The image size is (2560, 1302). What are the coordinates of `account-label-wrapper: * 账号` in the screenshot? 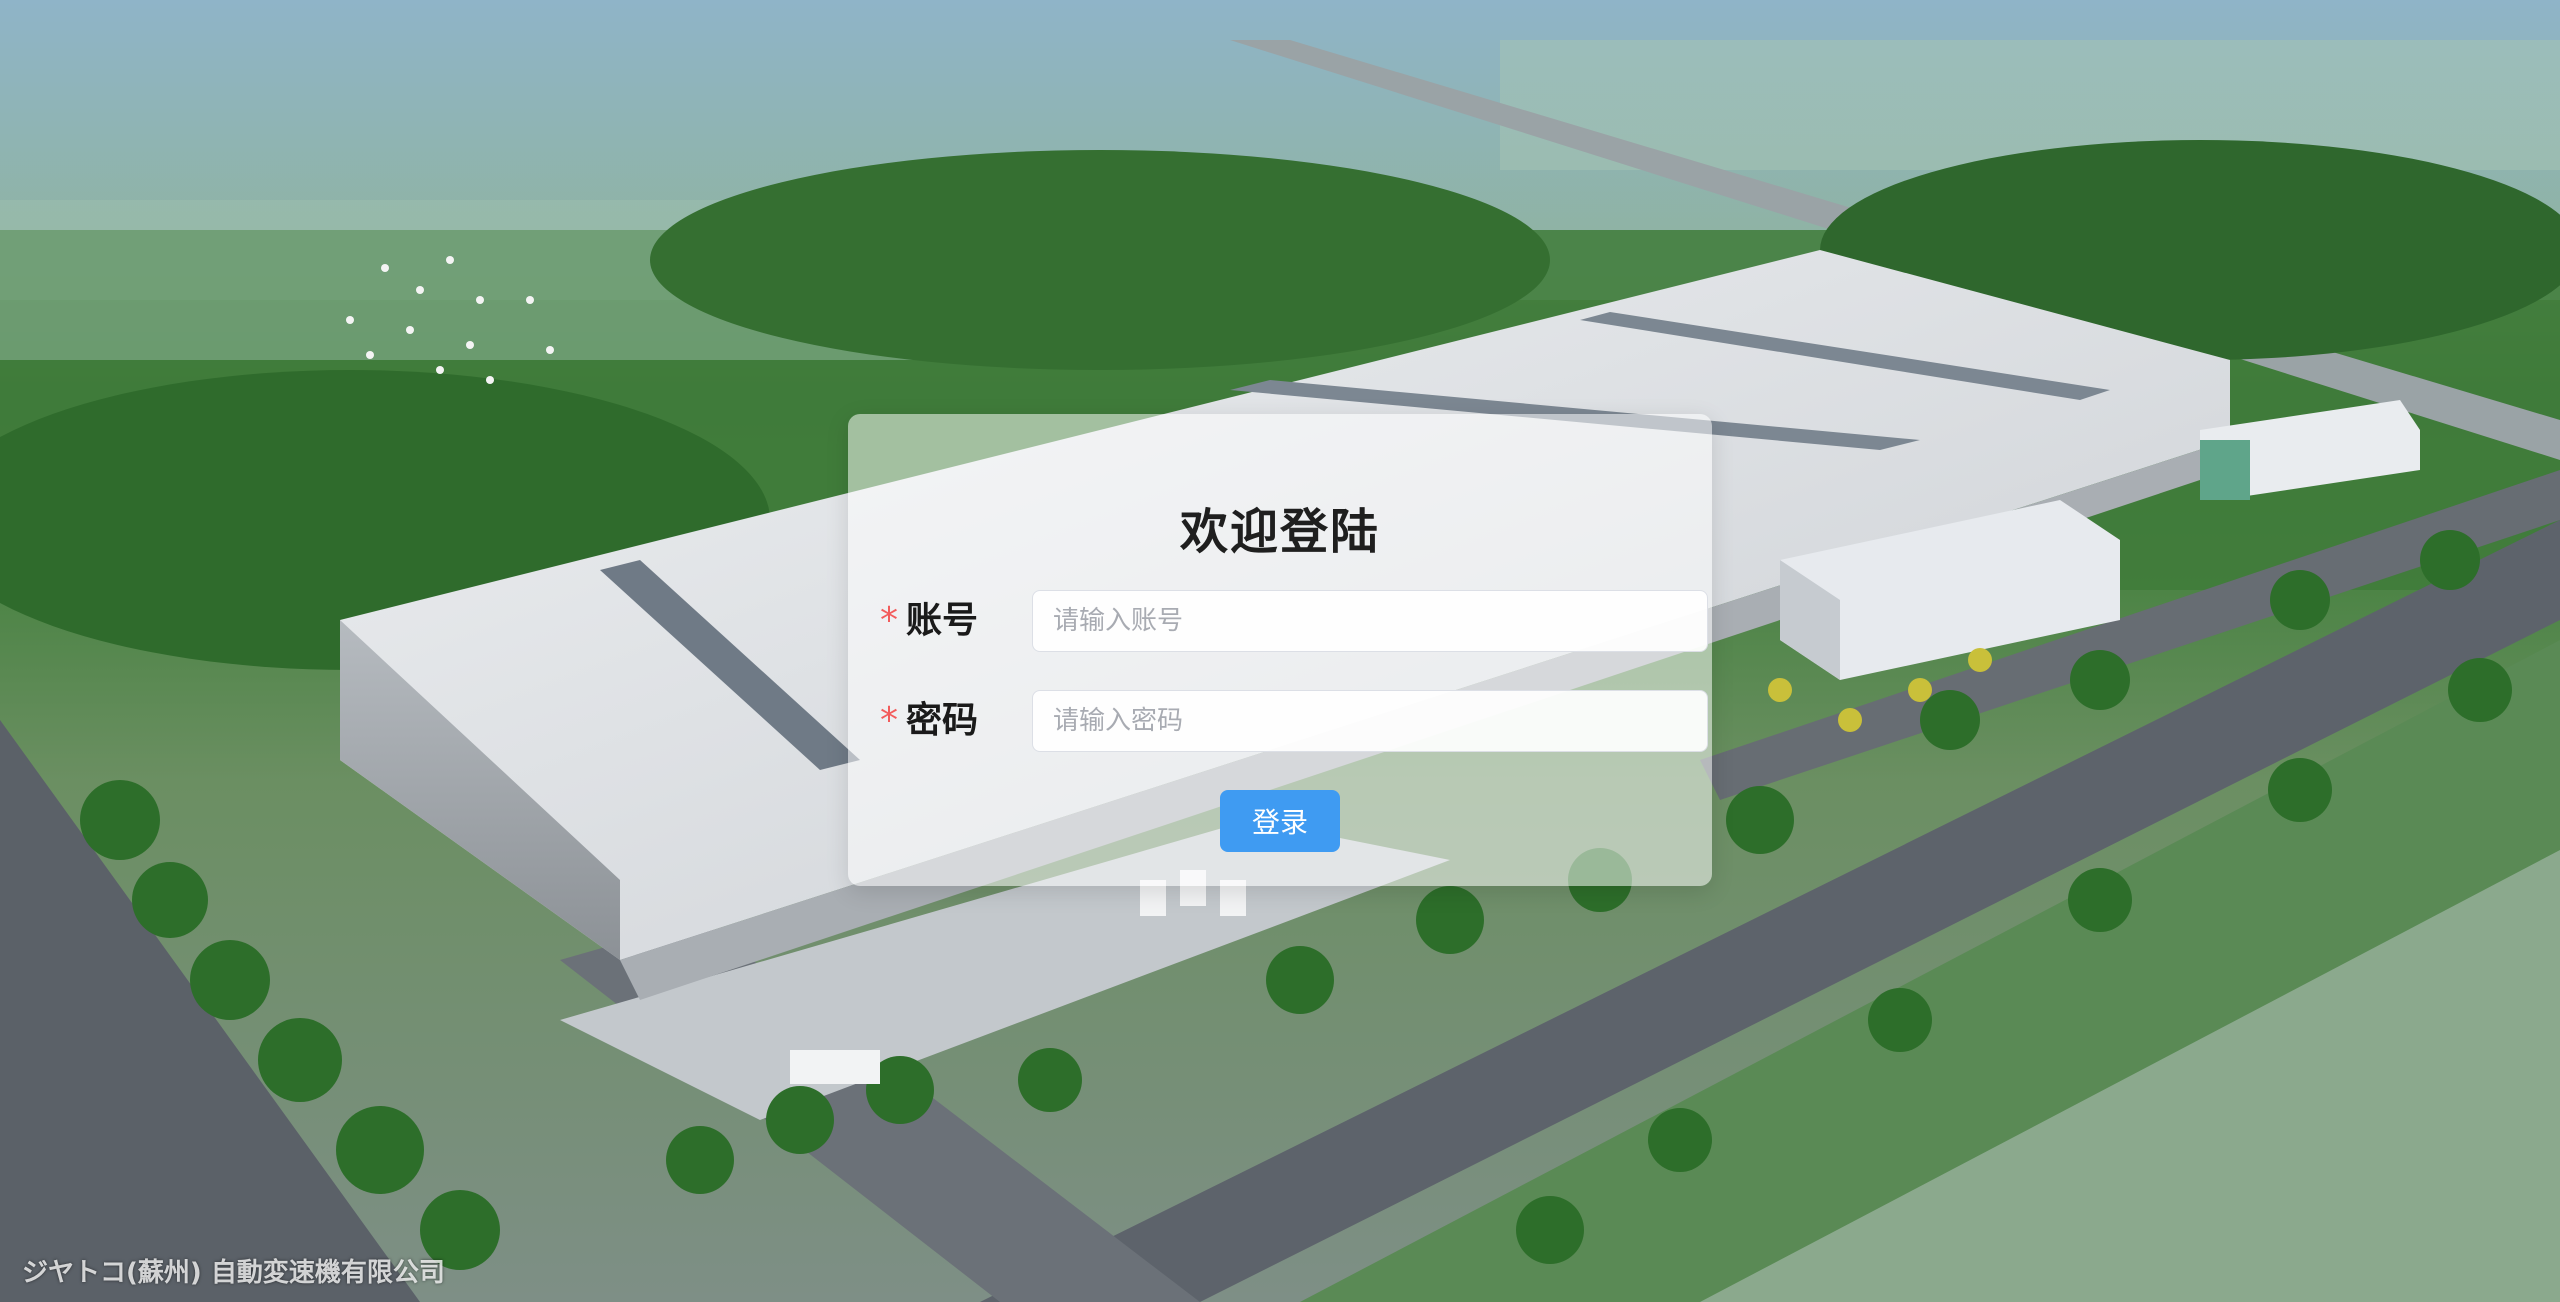 It's located at (950, 621).